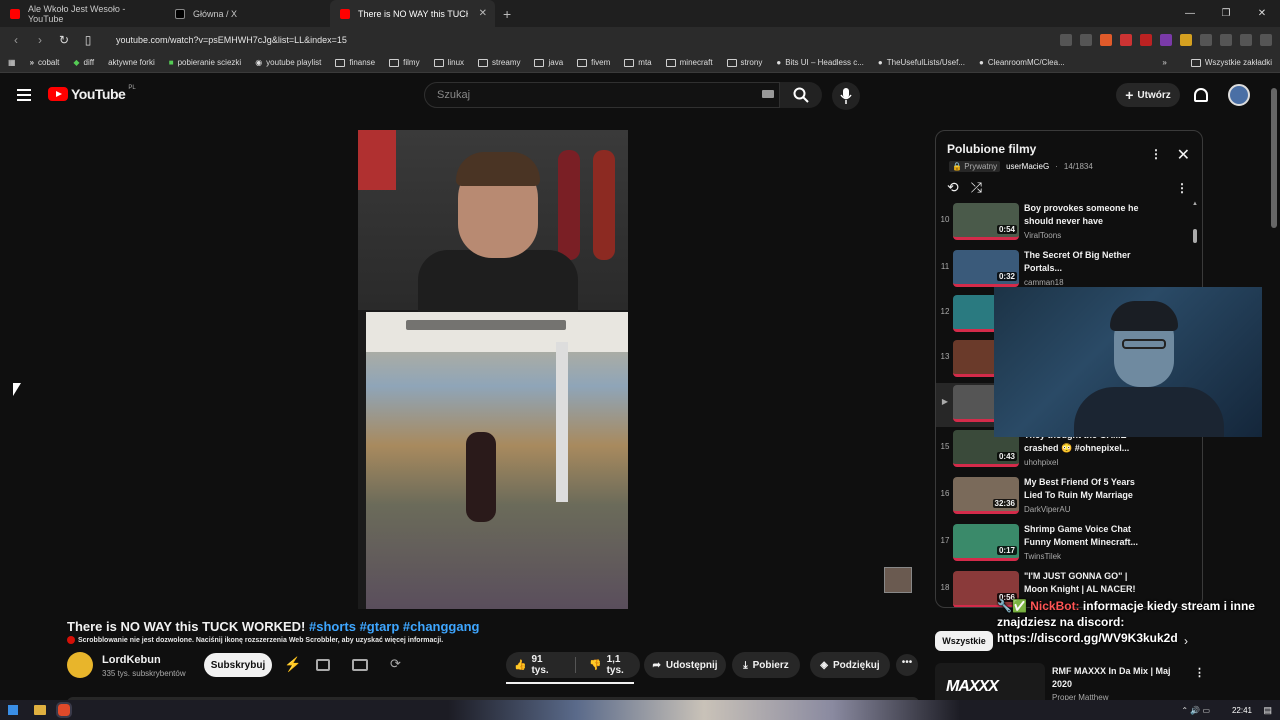 The width and height of the screenshot is (1280, 720). Describe the element at coordinates (83, 62) in the screenshot. I see `bookmark-item: ◆ diff` at that location.